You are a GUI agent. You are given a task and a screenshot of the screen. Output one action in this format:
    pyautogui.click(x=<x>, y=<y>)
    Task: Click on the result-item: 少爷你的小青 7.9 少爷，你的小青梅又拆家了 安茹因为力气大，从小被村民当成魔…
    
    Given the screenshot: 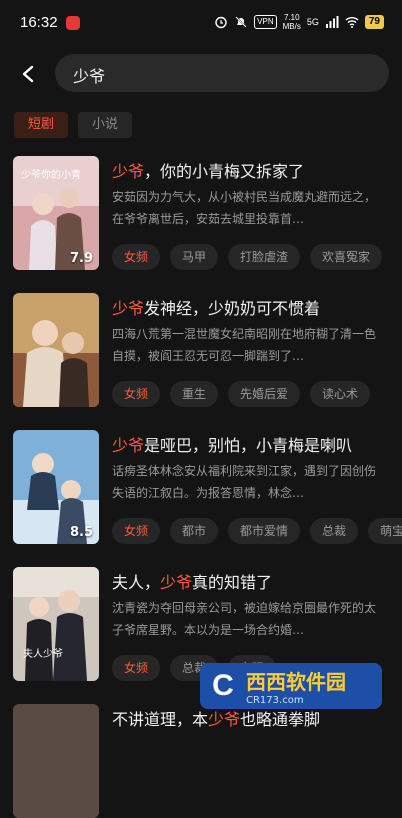 What is the action you would take?
    pyautogui.click(x=201, y=210)
    